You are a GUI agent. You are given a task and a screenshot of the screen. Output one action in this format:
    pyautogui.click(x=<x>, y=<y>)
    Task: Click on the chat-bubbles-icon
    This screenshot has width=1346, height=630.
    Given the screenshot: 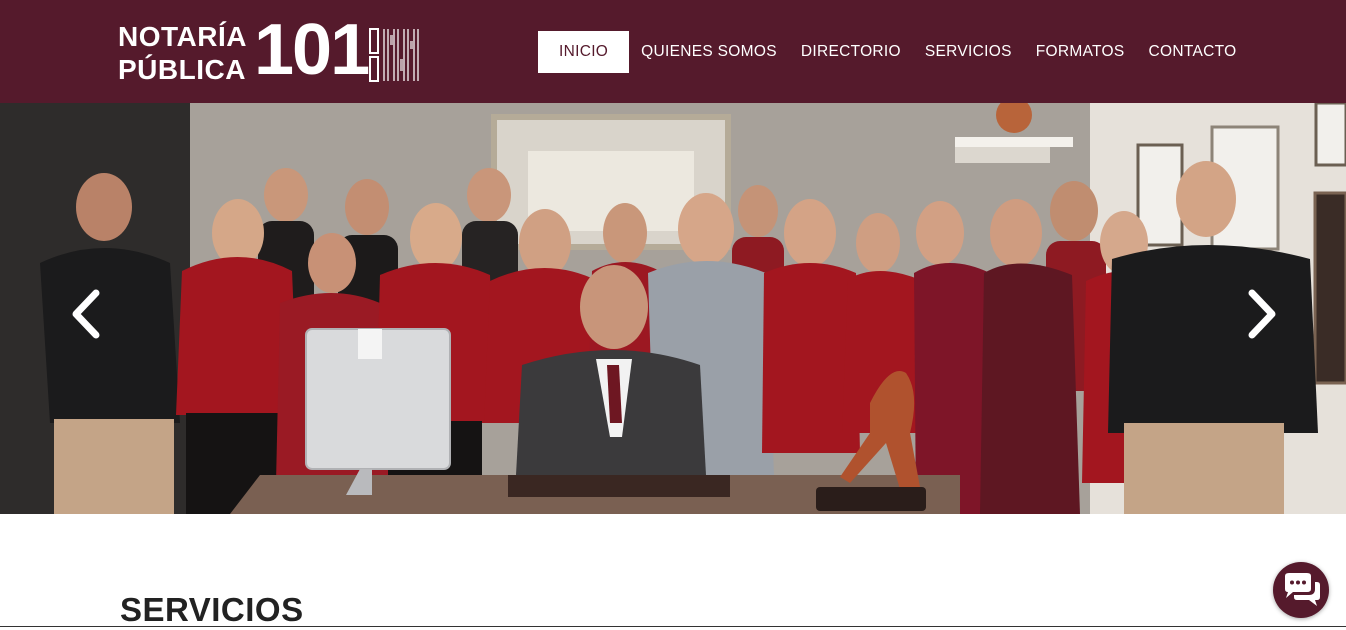 What is the action you would take?
    pyautogui.click(x=1302, y=589)
    